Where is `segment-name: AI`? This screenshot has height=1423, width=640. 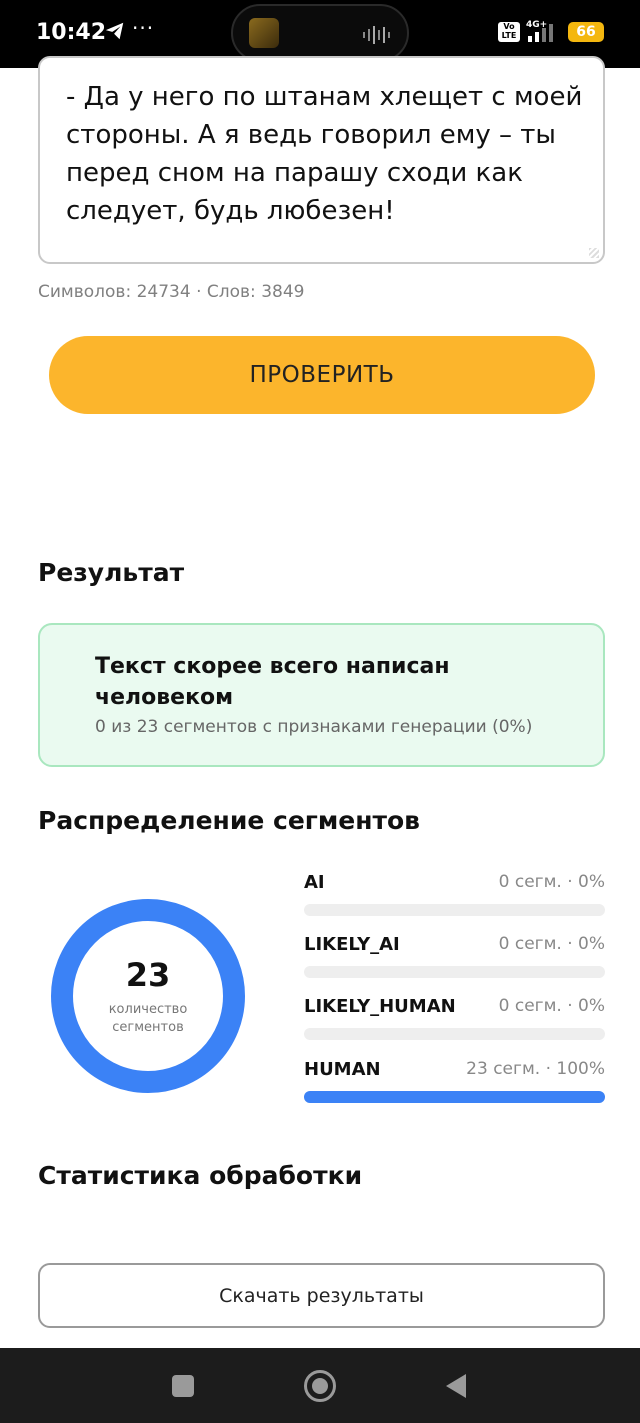 segment-name: AI is located at coordinates (314, 882).